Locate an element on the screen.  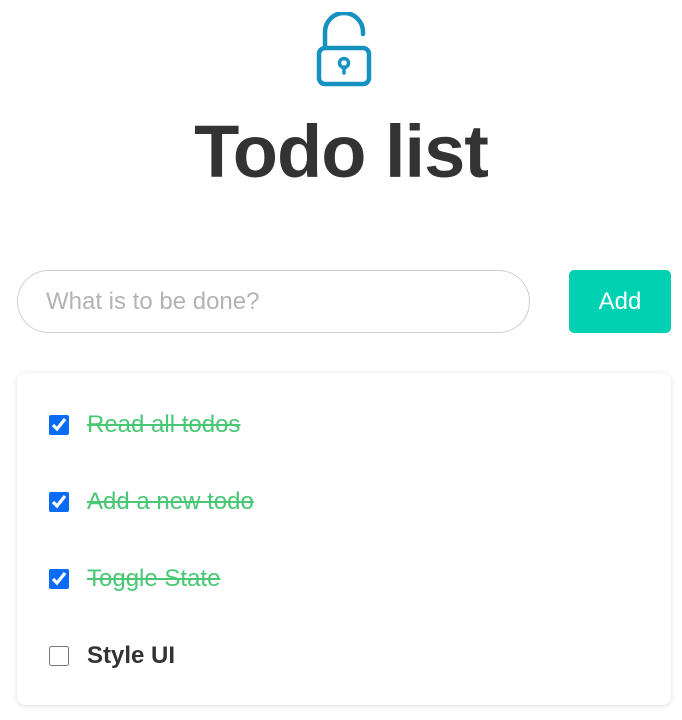
unlocked-padlock-icon is located at coordinates (344, 49).